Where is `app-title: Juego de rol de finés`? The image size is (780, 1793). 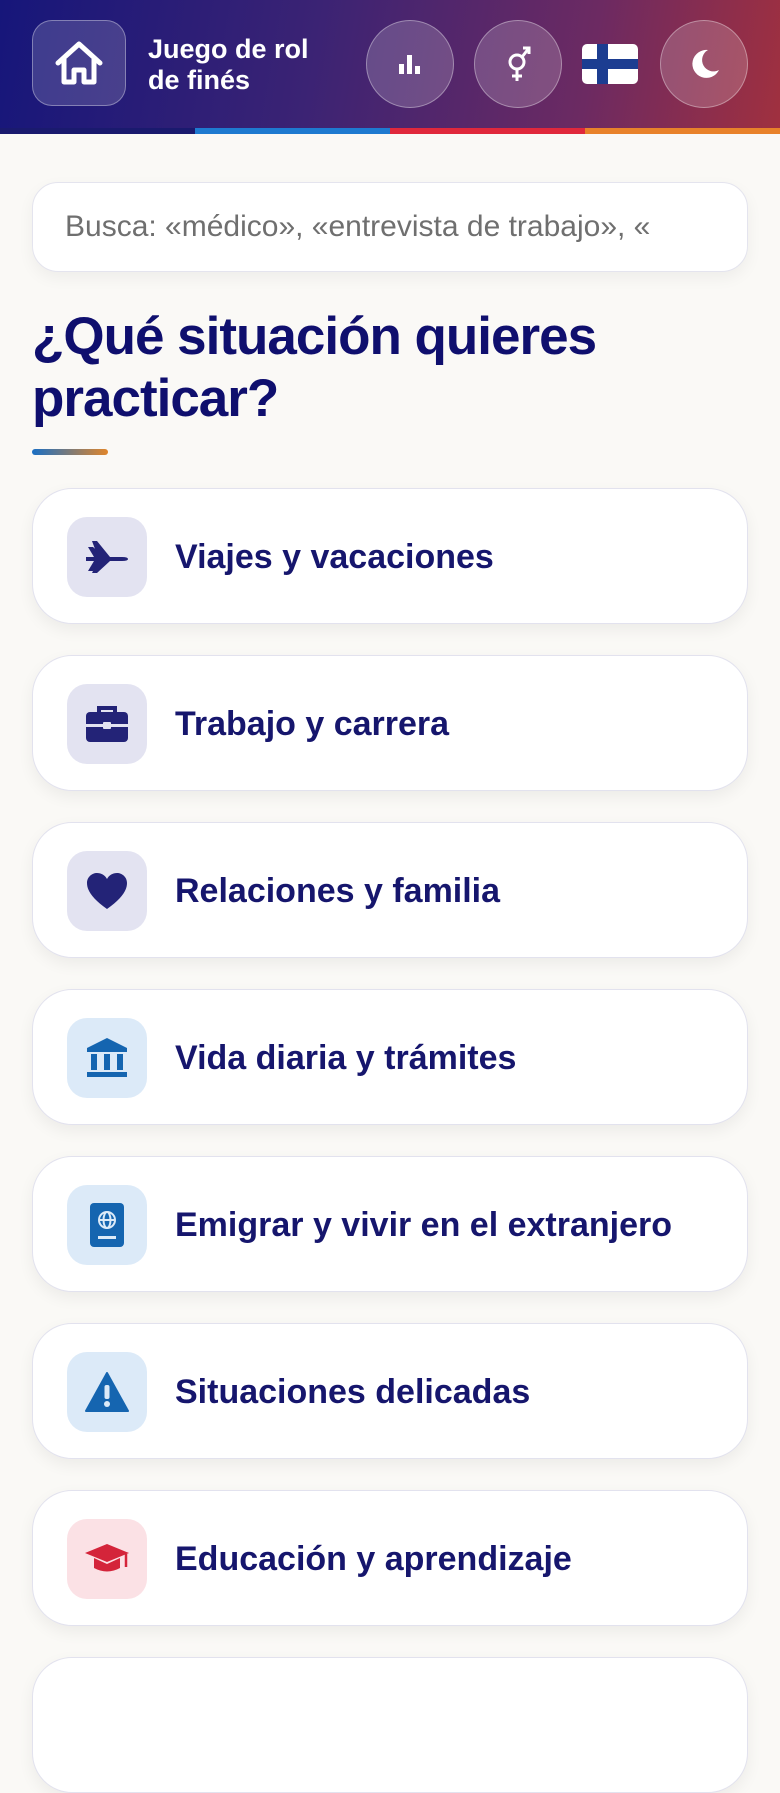
app-title: Juego de rol de finés is located at coordinates (248, 65).